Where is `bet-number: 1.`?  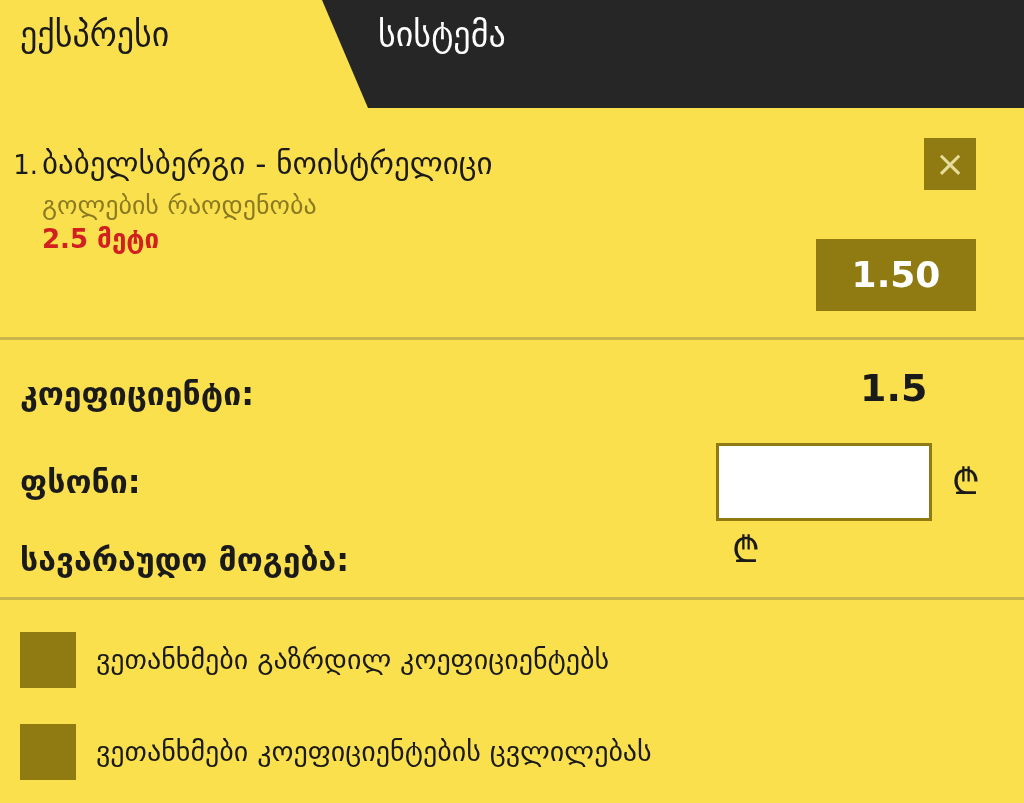
bet-number: 1. is located at coordinates (25, 165).